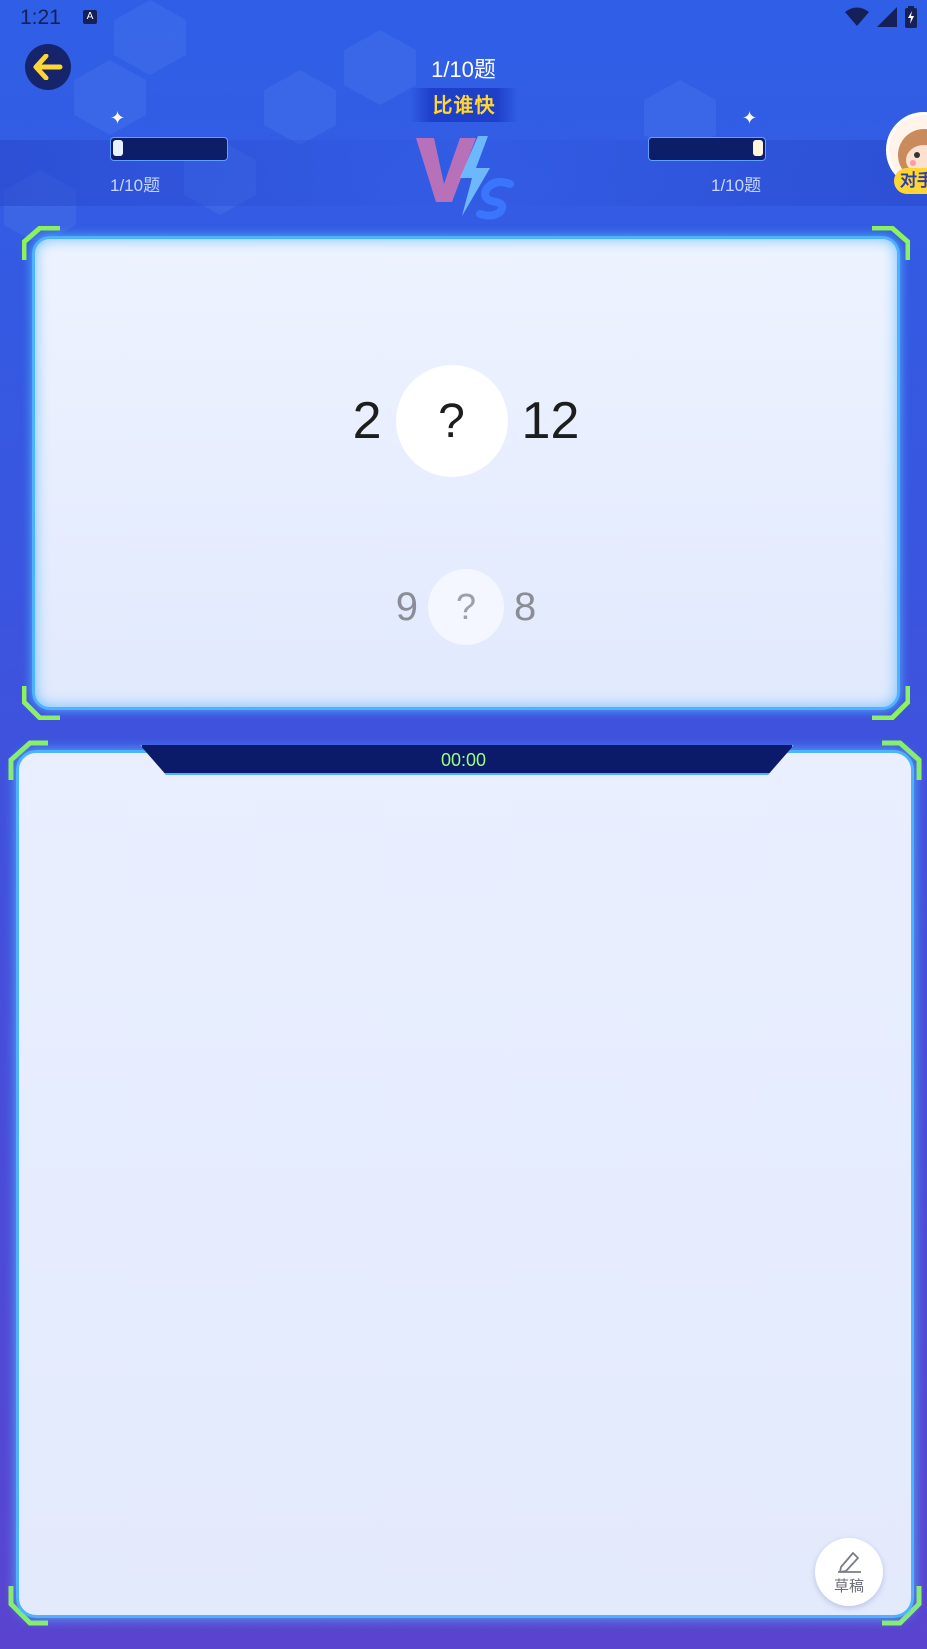 Image resolution: width=927 pixels, height=1649 pixels. I want to click on opponent-progress-label: 1/10题, so click(736, 185).